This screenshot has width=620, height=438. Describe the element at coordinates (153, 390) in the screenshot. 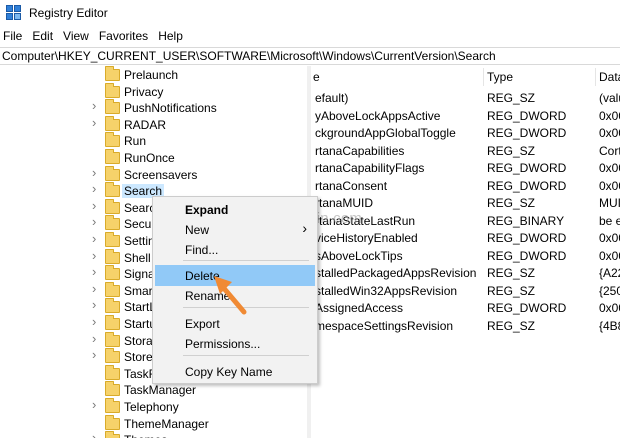

I see `tree-item: TaskManager` at that location.